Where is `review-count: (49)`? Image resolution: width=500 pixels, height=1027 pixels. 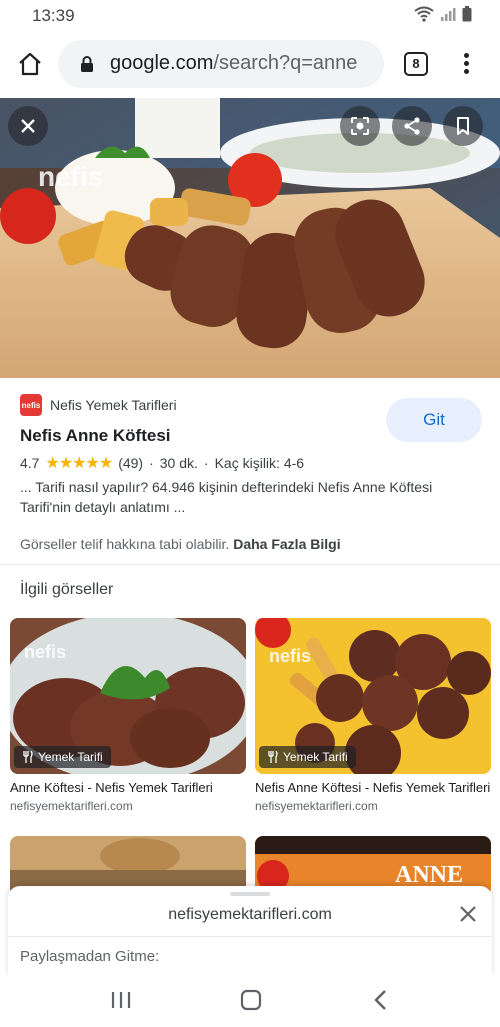
review-count: (49) is located at coordinates (131, 463).